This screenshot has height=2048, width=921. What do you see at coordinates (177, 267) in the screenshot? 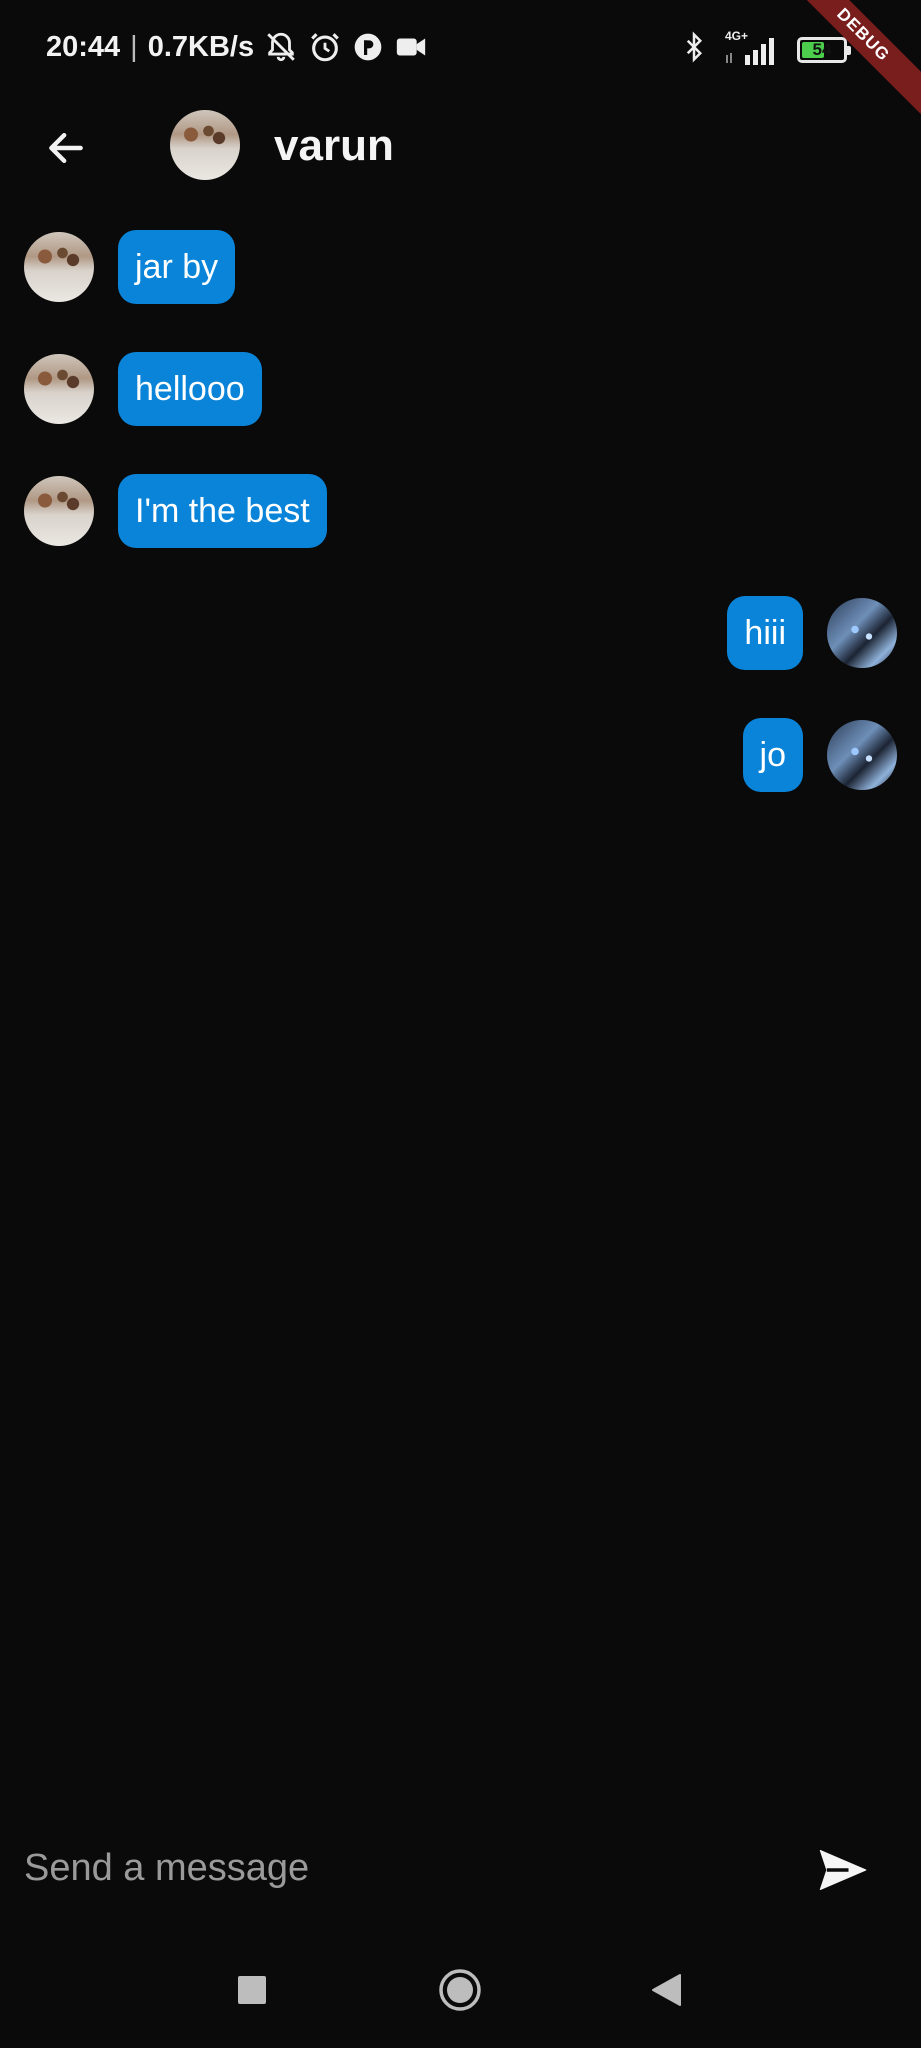
I see `message-bubble: jar by` at bounding box center [177, 267].